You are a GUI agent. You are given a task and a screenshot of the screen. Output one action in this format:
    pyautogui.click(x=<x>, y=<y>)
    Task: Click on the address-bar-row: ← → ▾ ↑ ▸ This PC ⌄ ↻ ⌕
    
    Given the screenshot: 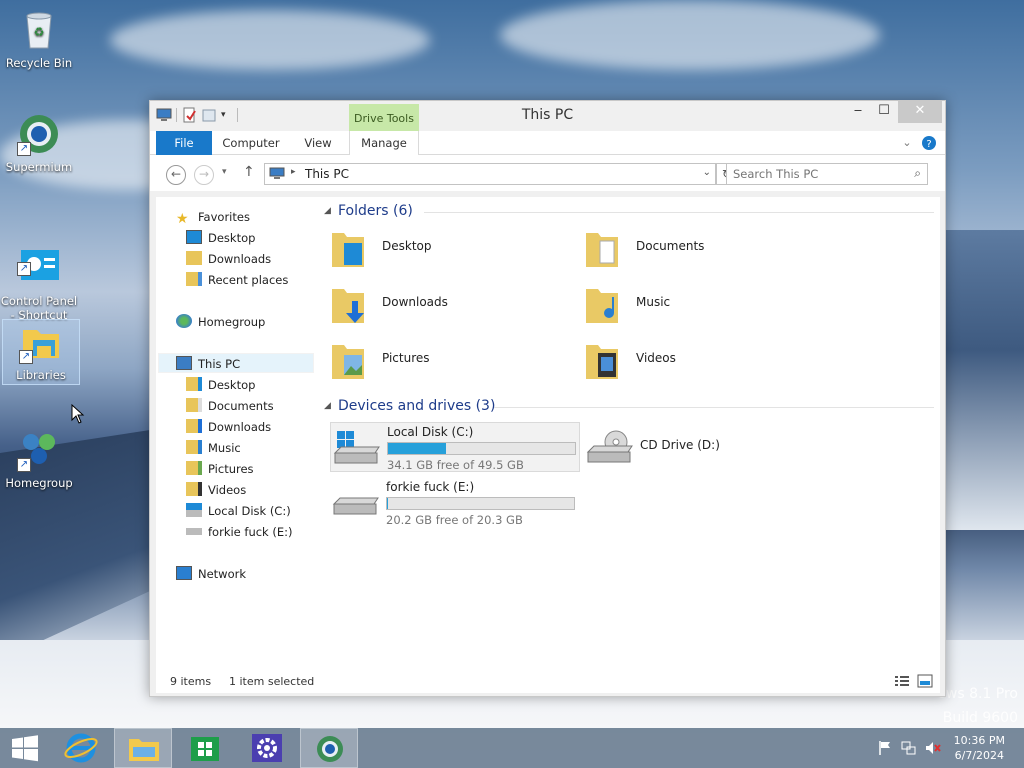 What is the action you would take?
    pyautogui.click(x=547, y=173)
    